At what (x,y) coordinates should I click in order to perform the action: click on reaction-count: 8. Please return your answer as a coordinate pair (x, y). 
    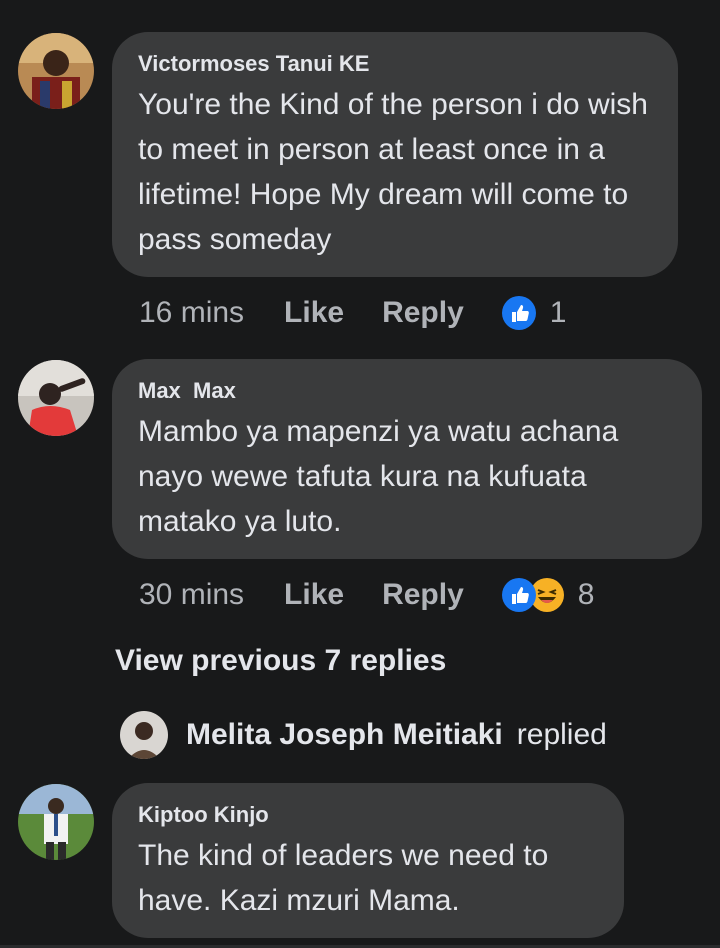
    Looking at the image, I should click on (586, 594).